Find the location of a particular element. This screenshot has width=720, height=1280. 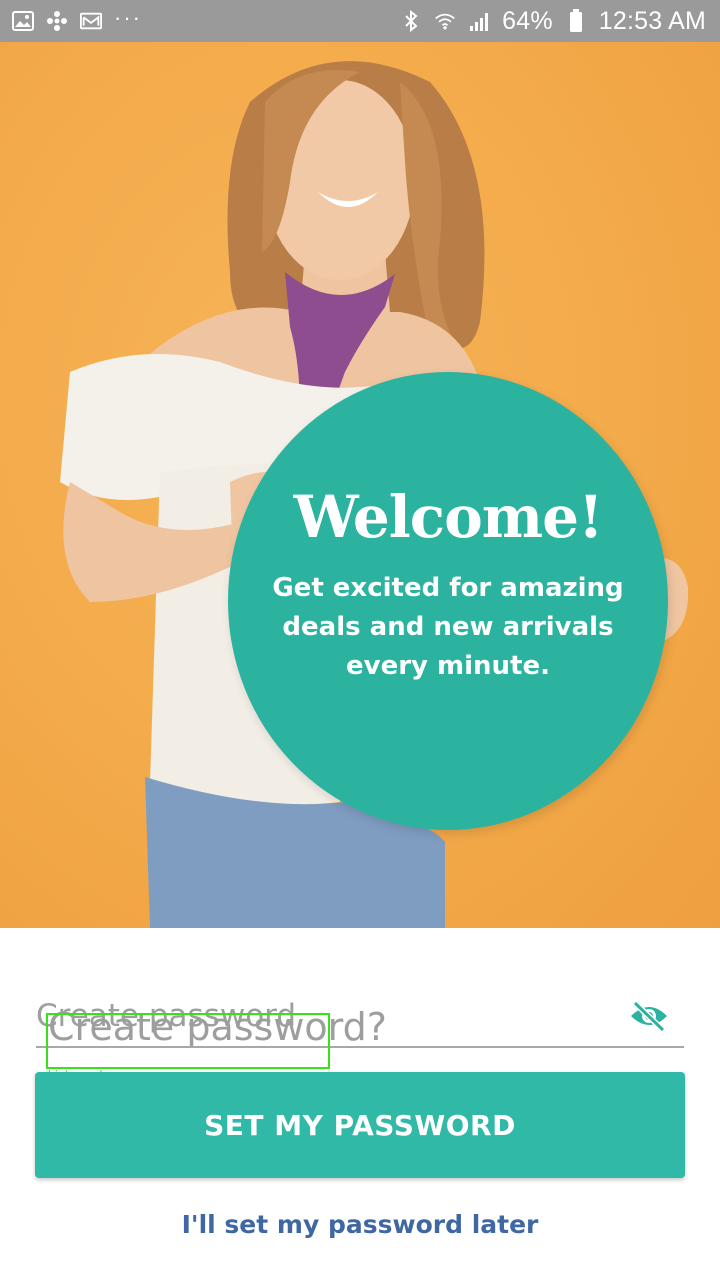

status-bar-right: 64% 12:53 AM is located at coordinates (553, 21).